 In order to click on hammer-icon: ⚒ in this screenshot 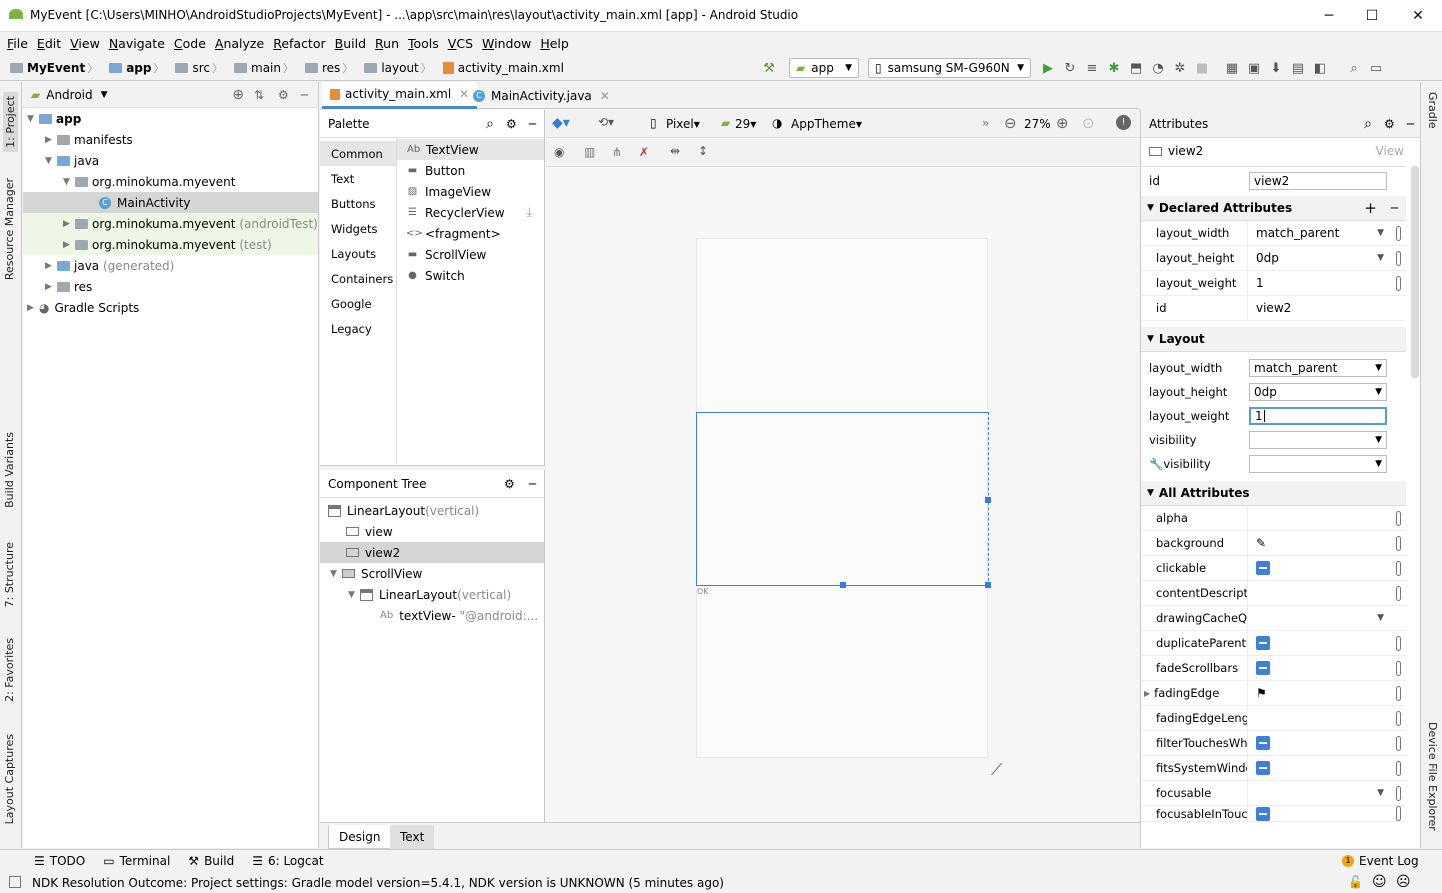, I will do `click(769, 68)`.